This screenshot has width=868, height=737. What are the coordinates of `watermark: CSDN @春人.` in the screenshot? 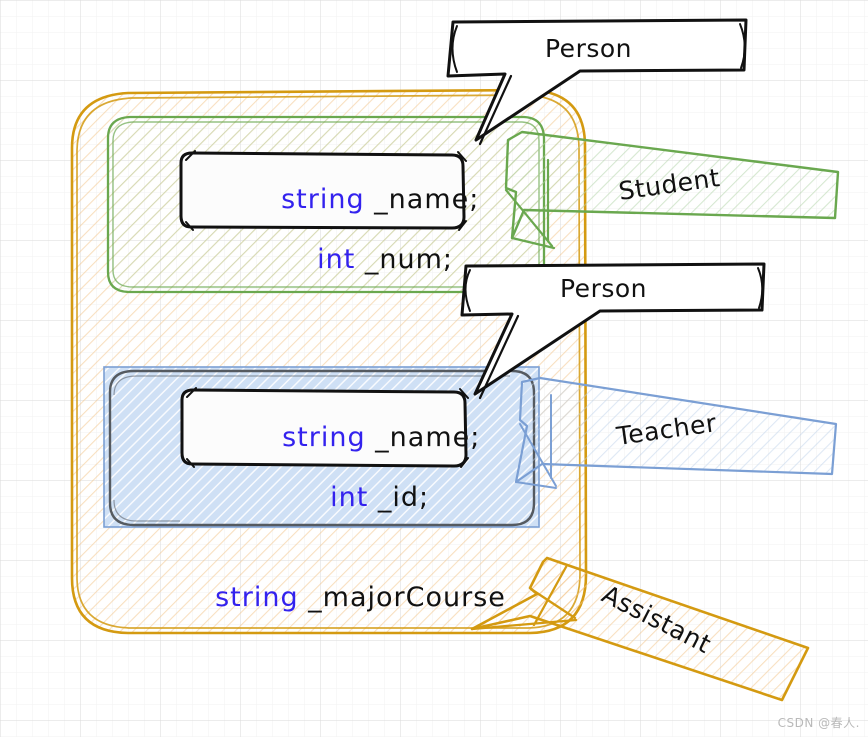 It's located at (818, 723).